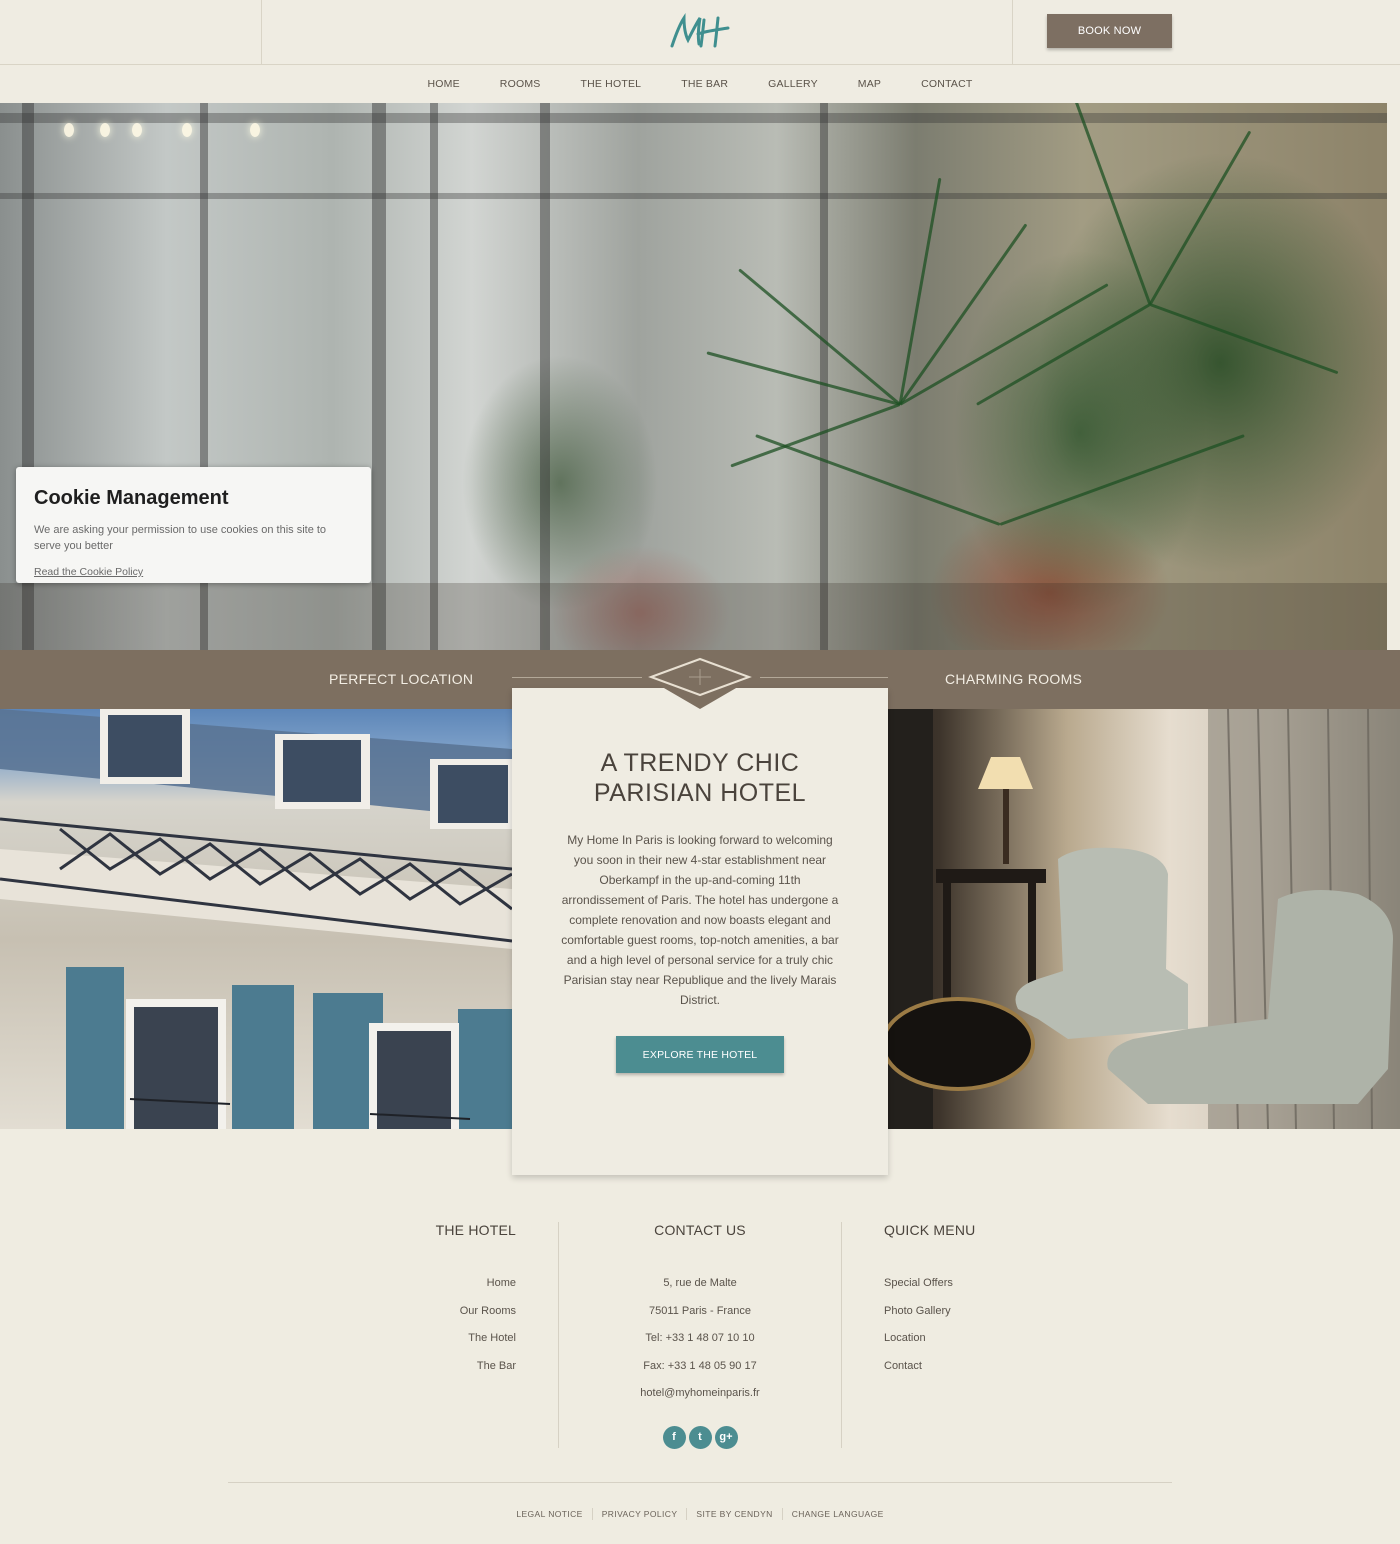  I want to click on building-facade-photo, so click(256, 919).